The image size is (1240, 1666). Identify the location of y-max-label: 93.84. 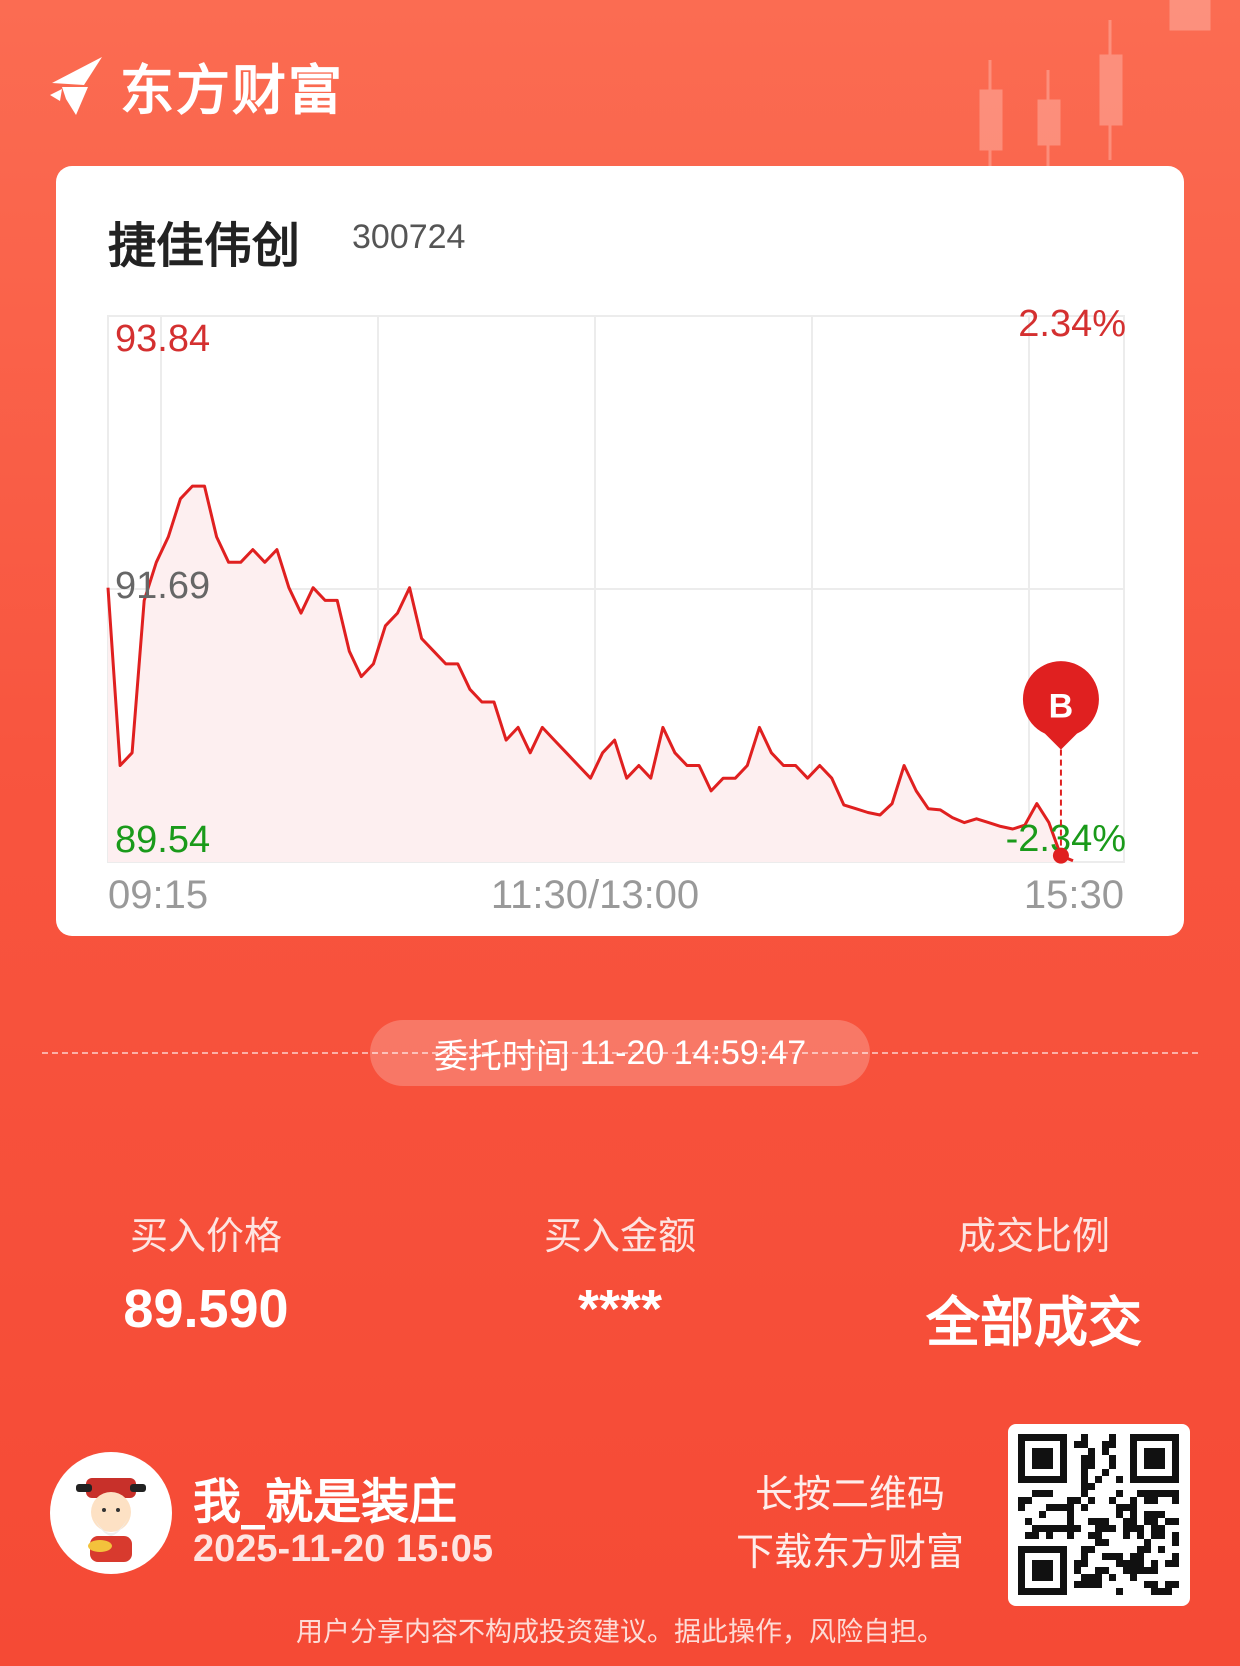
(162, 339).